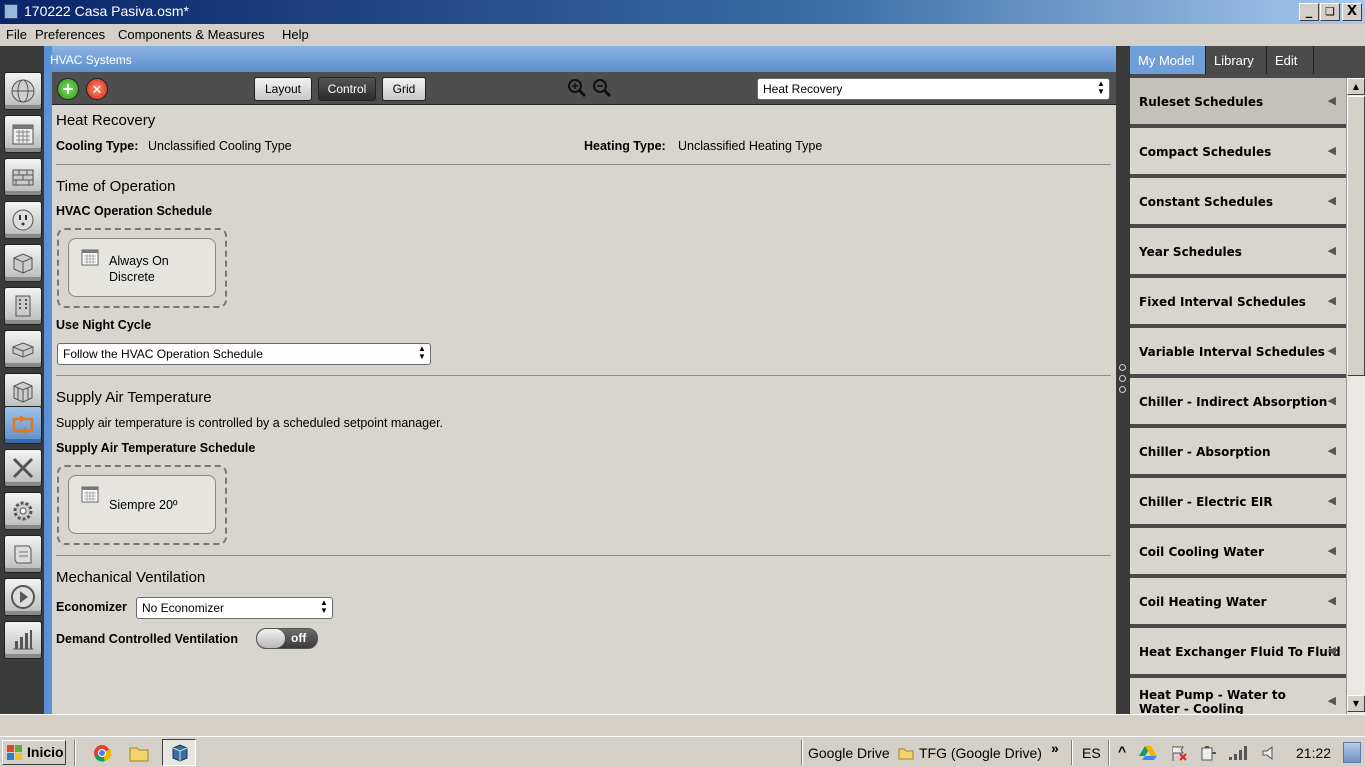 This screenshot has height=767, width=1365. I want to click on list-item: Compact Schedules ◀, so click(1238, 152).